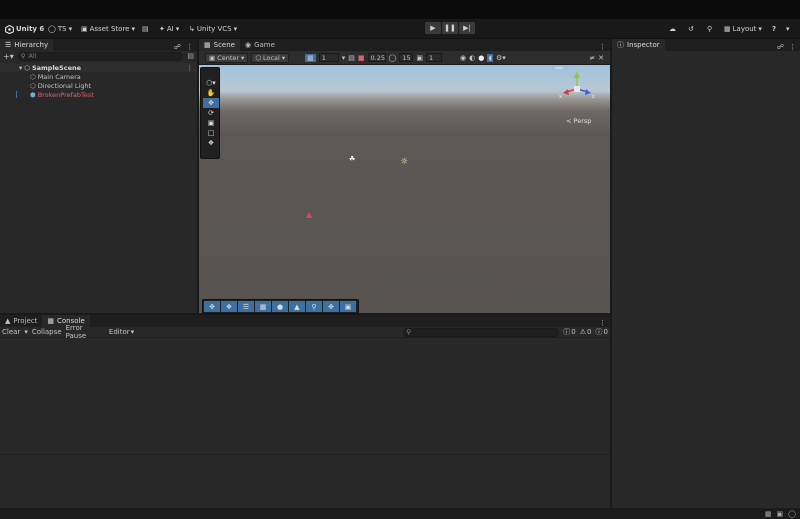 The height and width of the screenshot is (519, 800). I want to click on scene-row: ▾ ⬡ SampleScene ⋮, so click(98, 67).